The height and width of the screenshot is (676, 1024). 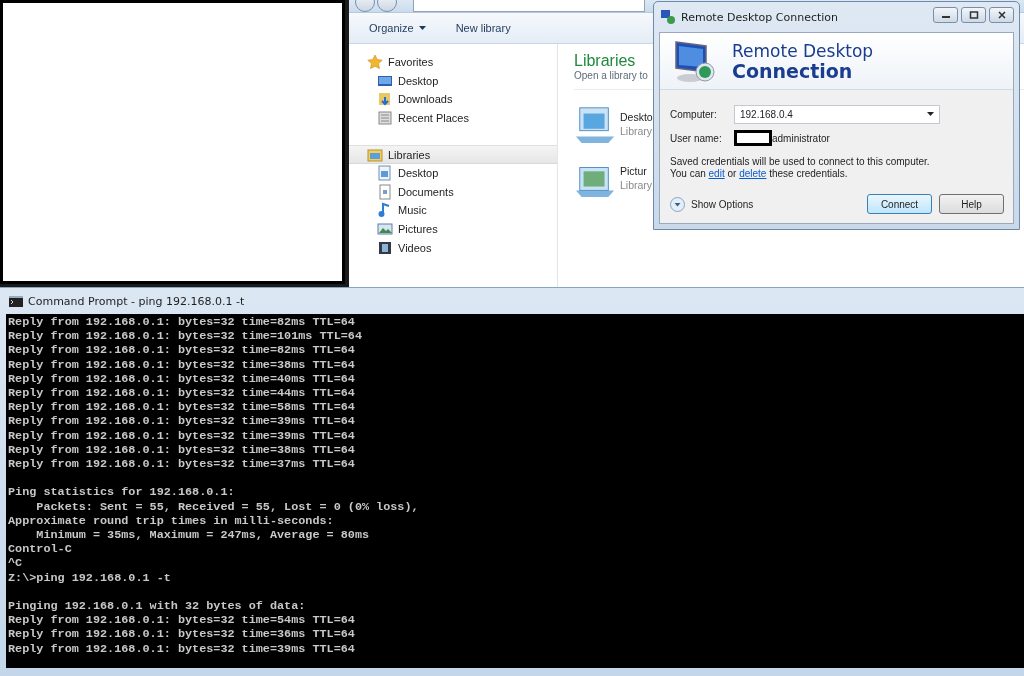 I want to click on maximize-icon, so click(x=973, y=15).